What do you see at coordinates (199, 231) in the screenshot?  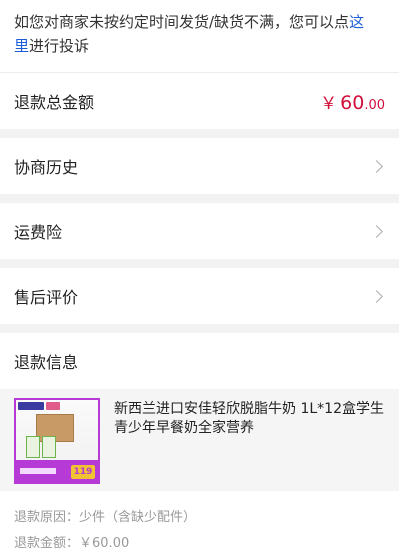 I see `menu-item-shipping-insurance: 运费险` at bounding box center [199, 231].